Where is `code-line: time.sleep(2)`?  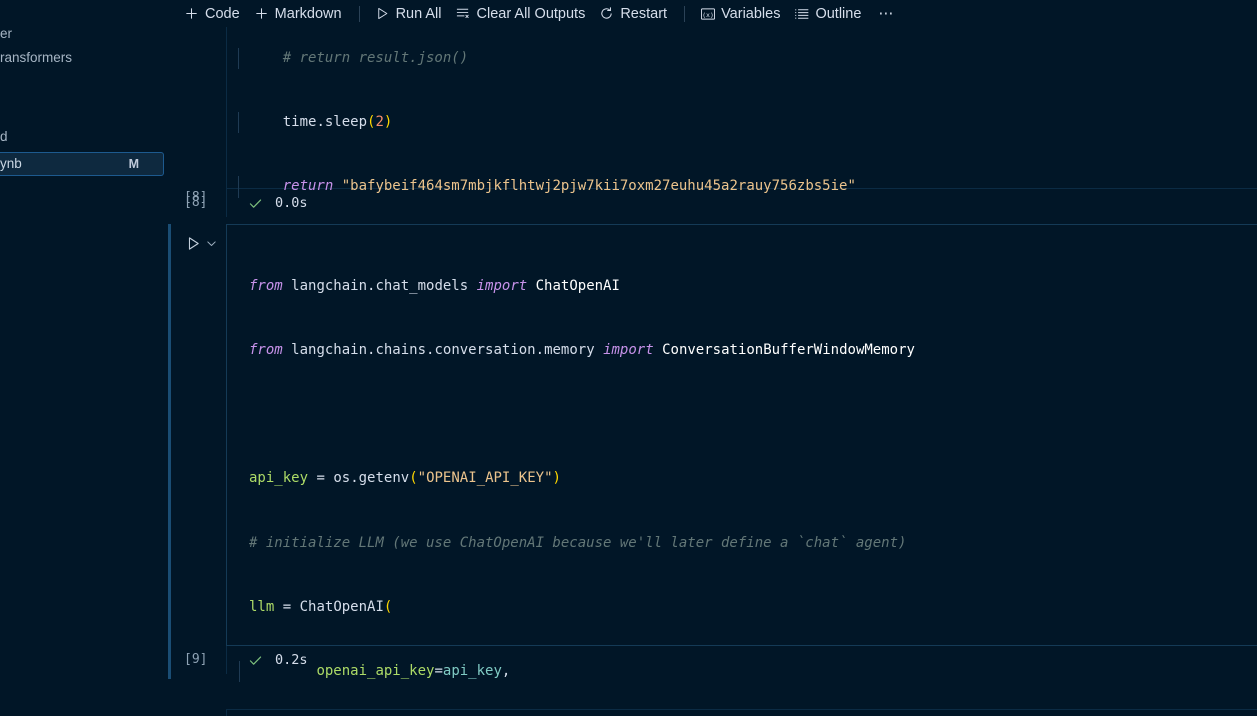
code-line: time.sleep(2) is located at coordinates (747, 123).